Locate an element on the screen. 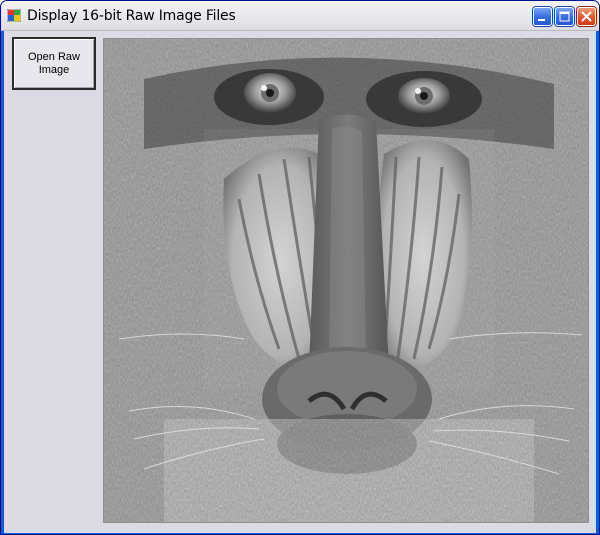 The image size is (600, 535). maximize-icon is located at coordinates (564, 16).